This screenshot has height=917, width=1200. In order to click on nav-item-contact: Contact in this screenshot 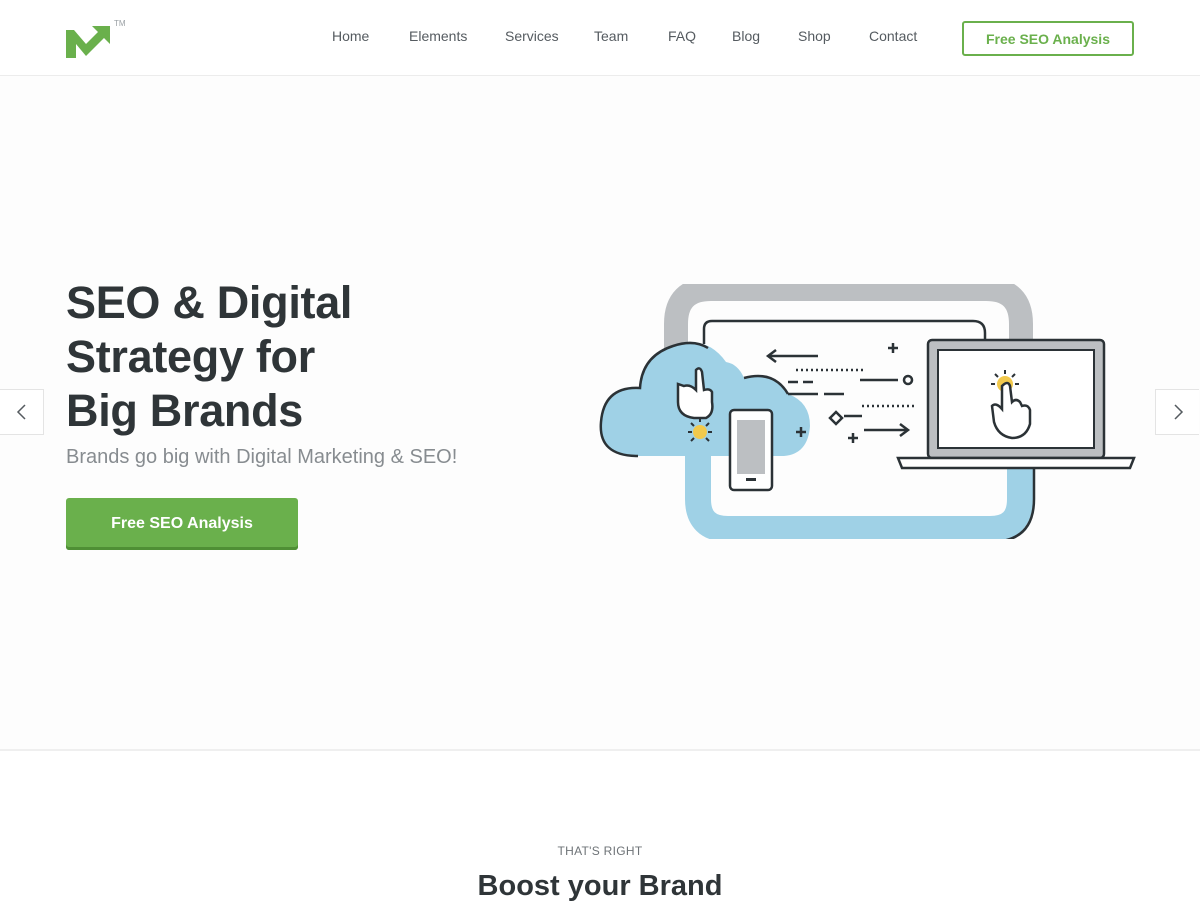, I will do `click(893, 36)`.